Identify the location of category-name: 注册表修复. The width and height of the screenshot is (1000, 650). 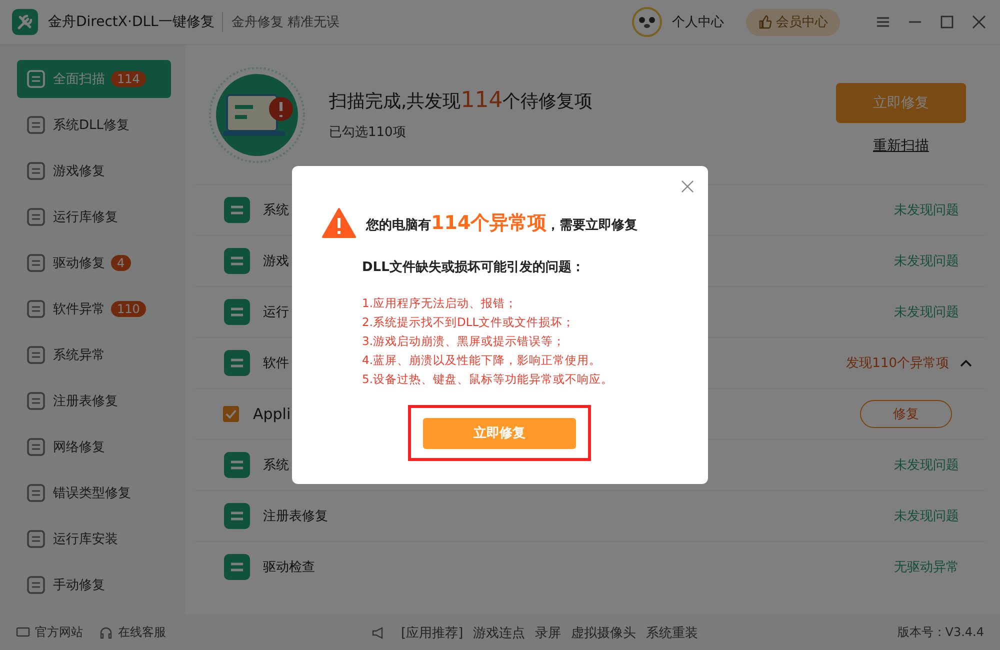
(295, 516).